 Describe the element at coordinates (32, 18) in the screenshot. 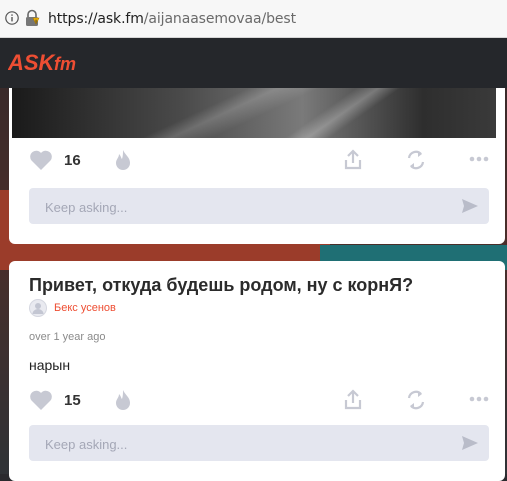

I see `lock-icon` at that location.